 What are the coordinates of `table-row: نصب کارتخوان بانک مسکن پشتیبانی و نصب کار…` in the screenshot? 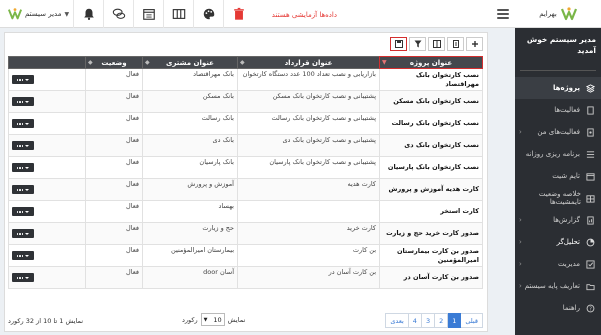 It's located at (245, 101).